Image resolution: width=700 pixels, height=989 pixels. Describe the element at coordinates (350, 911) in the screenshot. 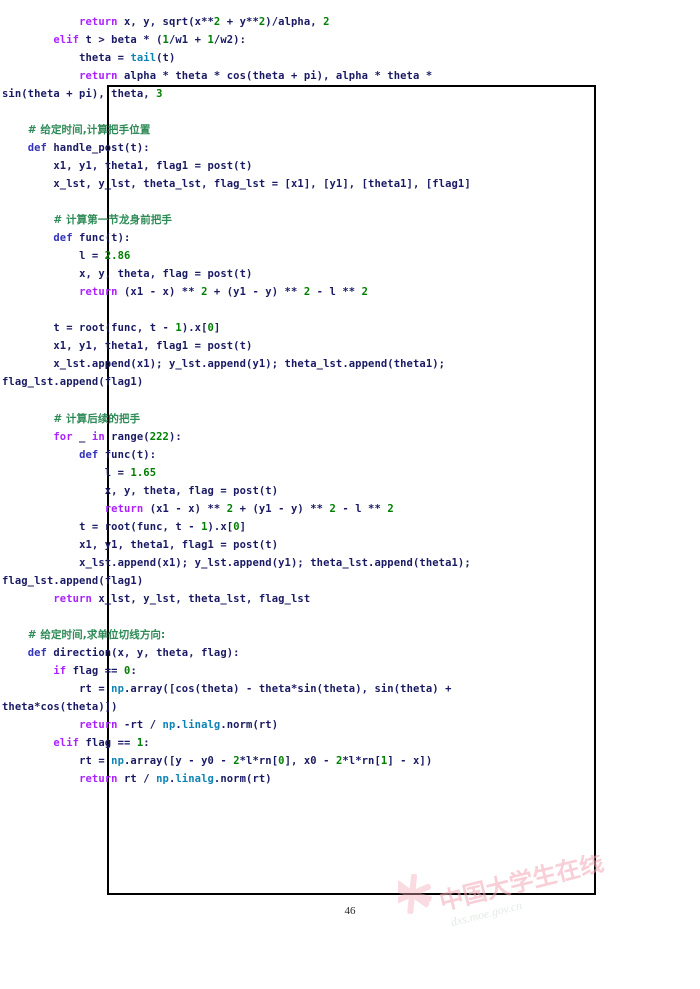

I see `page-number: 46` at that location.